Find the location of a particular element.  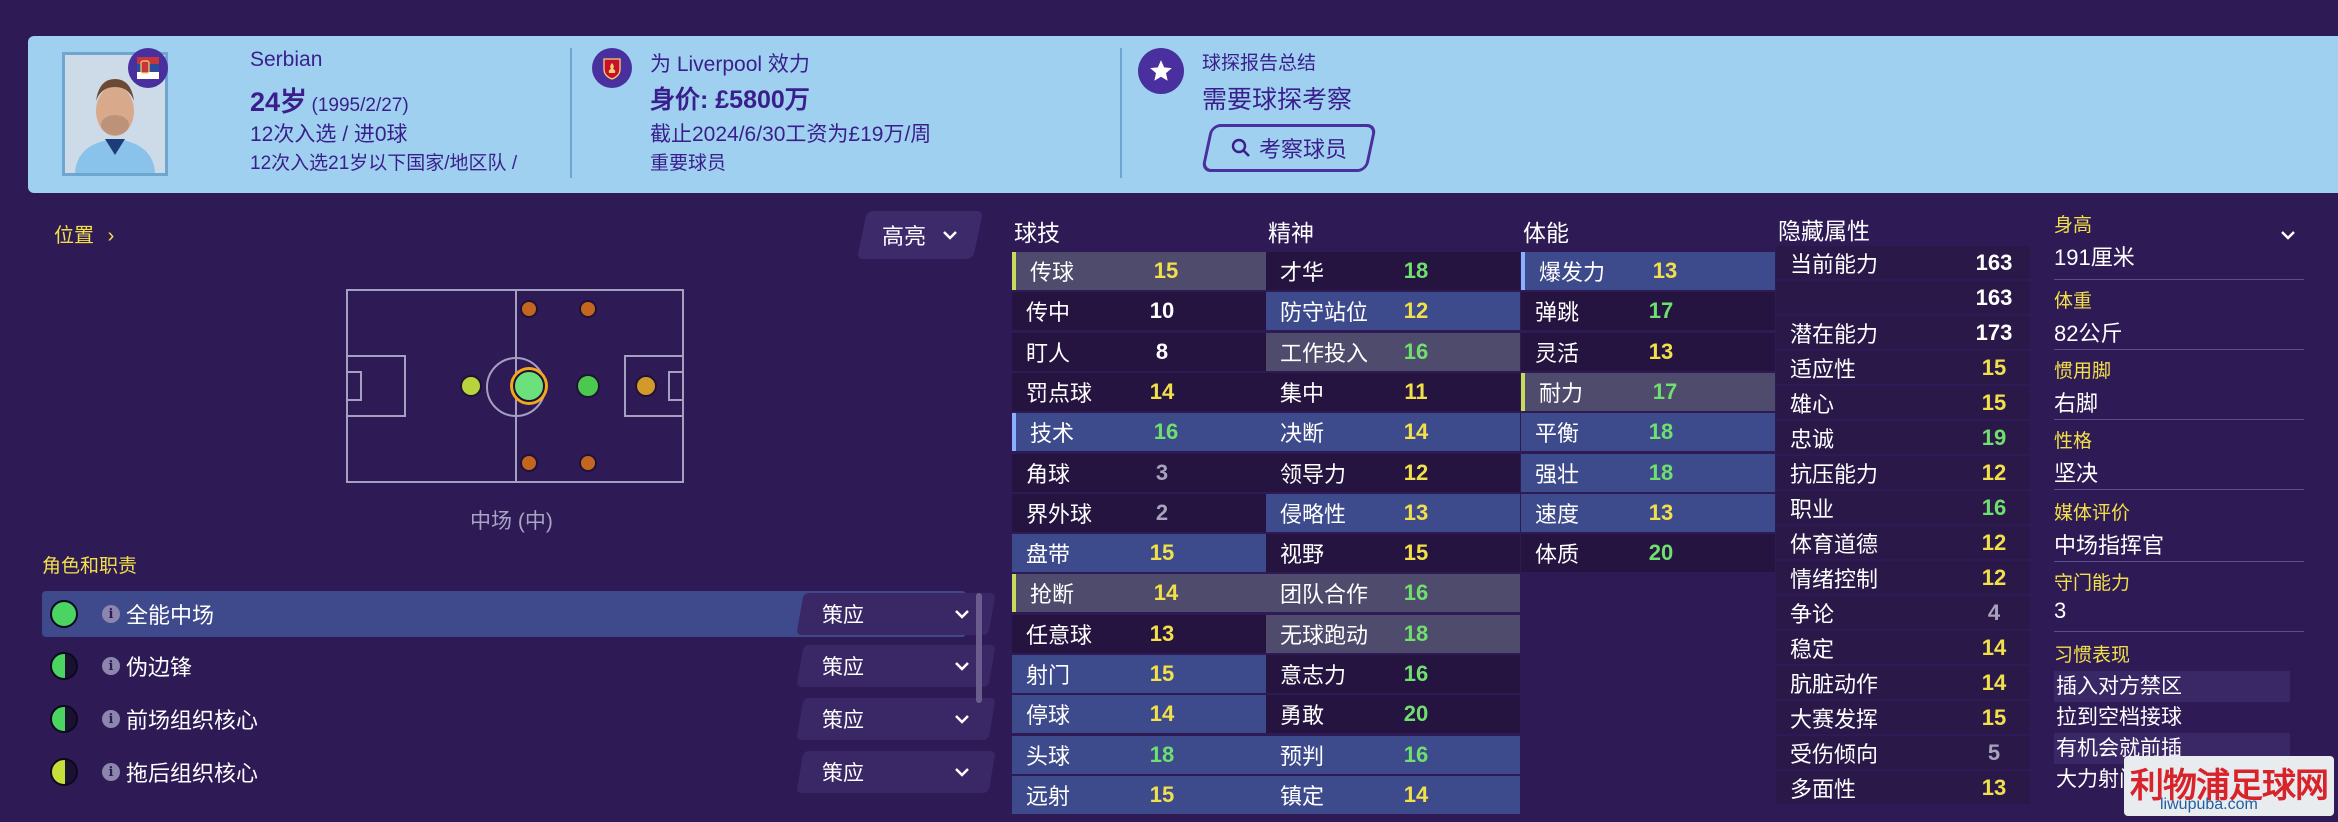

technical-attribute-row: 停球 14 is located at coordinates (1139, 714).